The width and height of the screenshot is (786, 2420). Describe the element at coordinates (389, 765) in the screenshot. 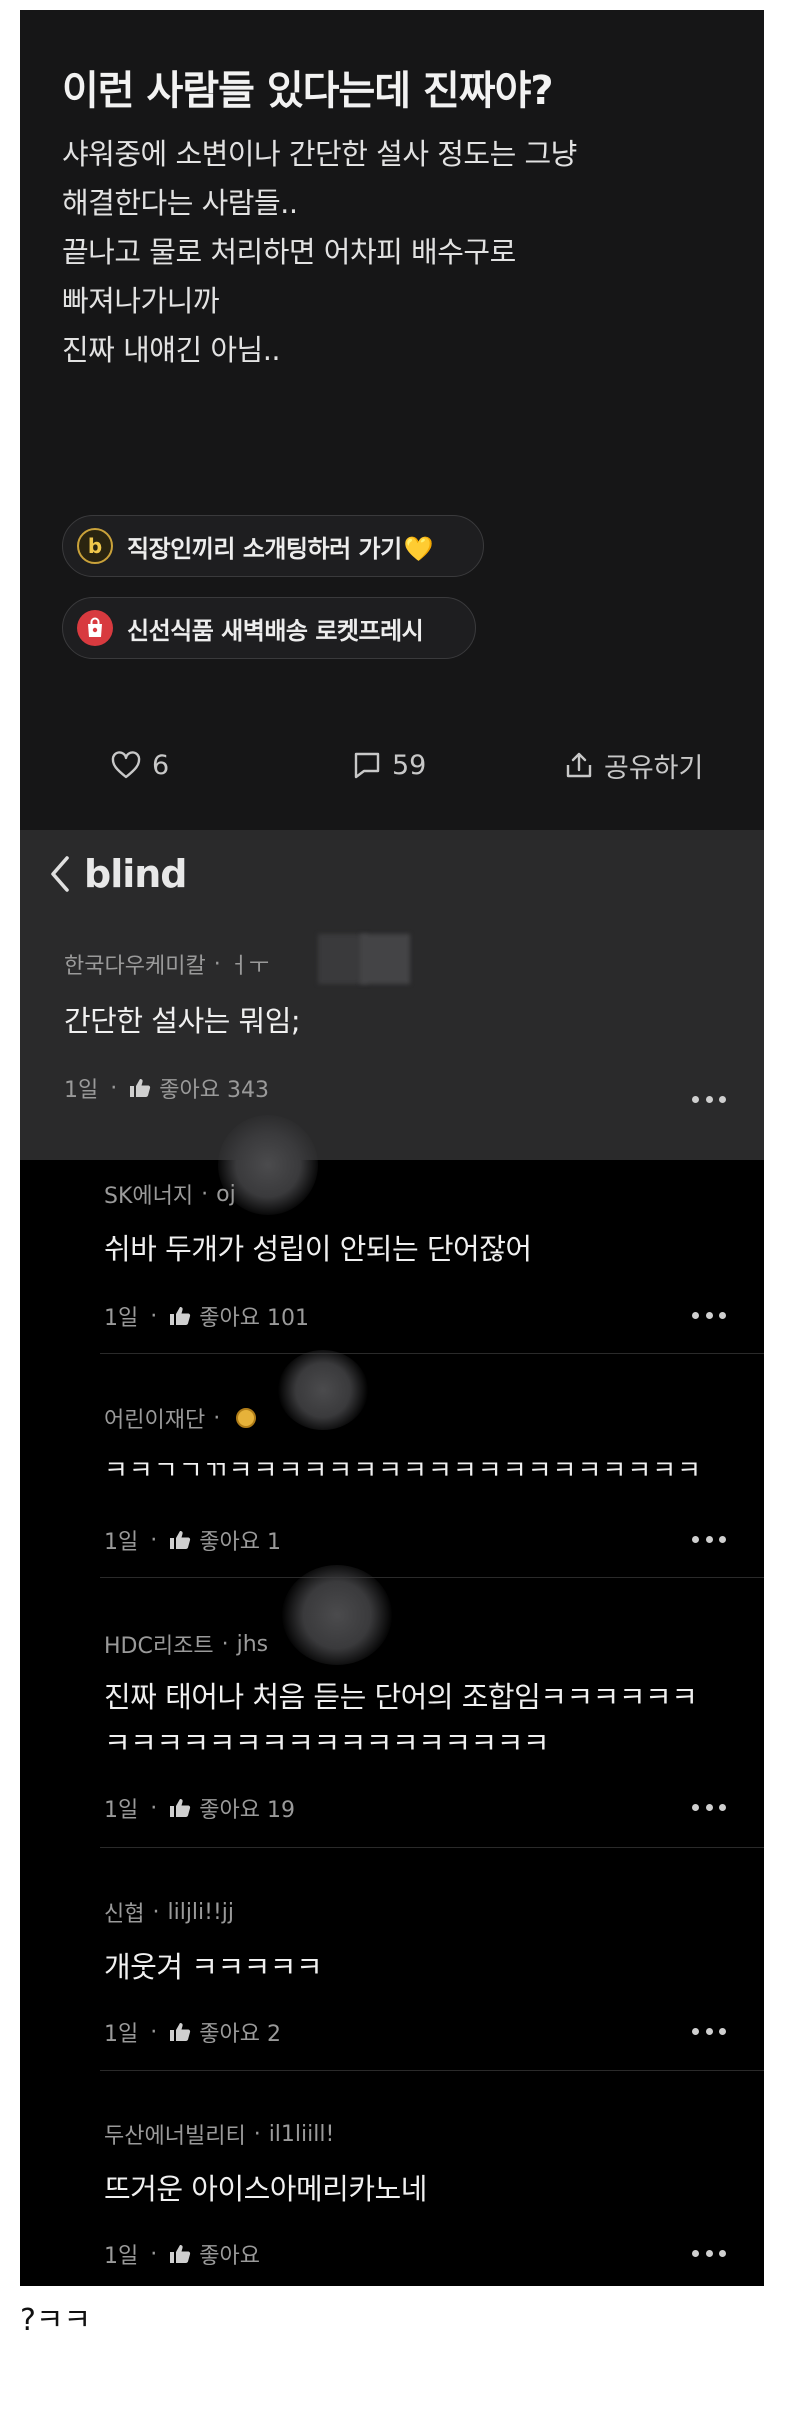

I see `comment-button: 59` at that location.